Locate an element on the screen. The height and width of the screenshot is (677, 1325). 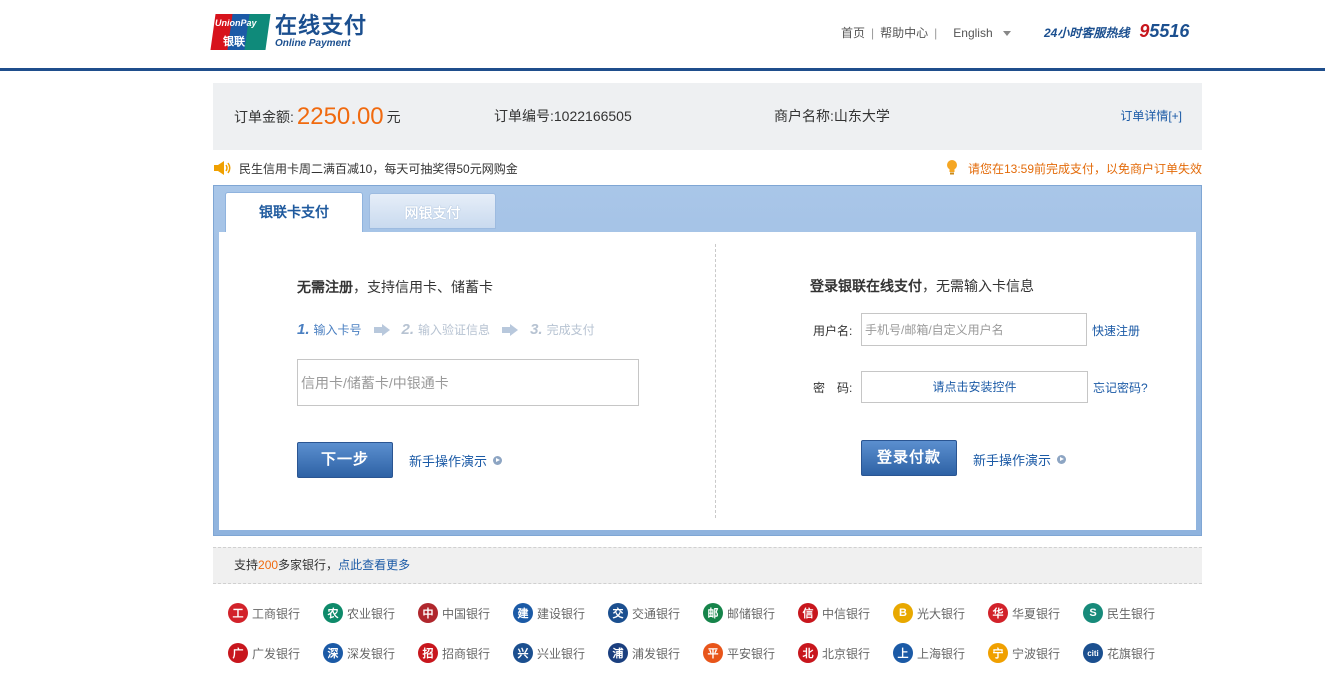
card-pay-title: 无需注册，支持信用卡、储蓄卡 is located at coordinates (395, 287).